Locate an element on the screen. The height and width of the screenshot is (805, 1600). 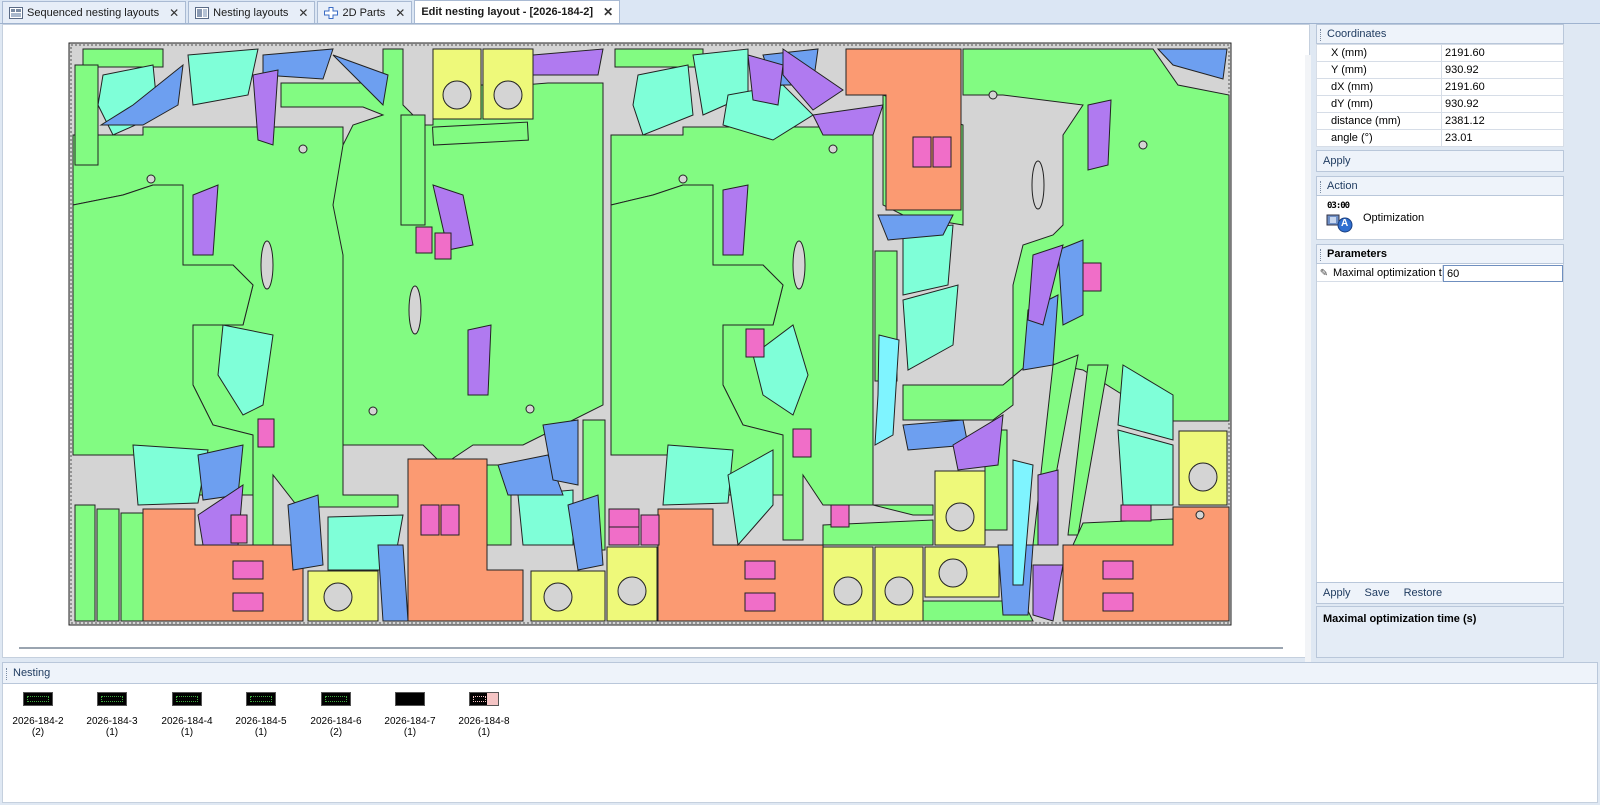
vertical-scrollbar is located at coordinates (1308, 365).